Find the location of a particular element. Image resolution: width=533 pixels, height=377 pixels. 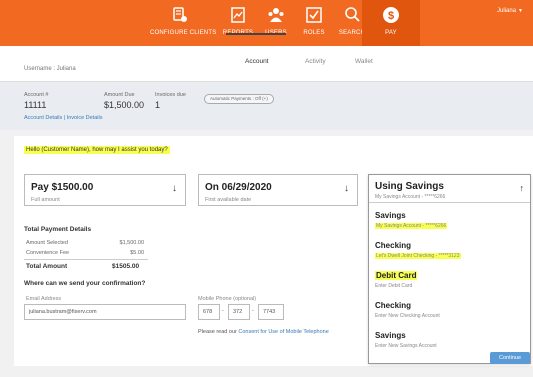

option-sub: Enter New Checking Account is located at coordinates (407, 316).